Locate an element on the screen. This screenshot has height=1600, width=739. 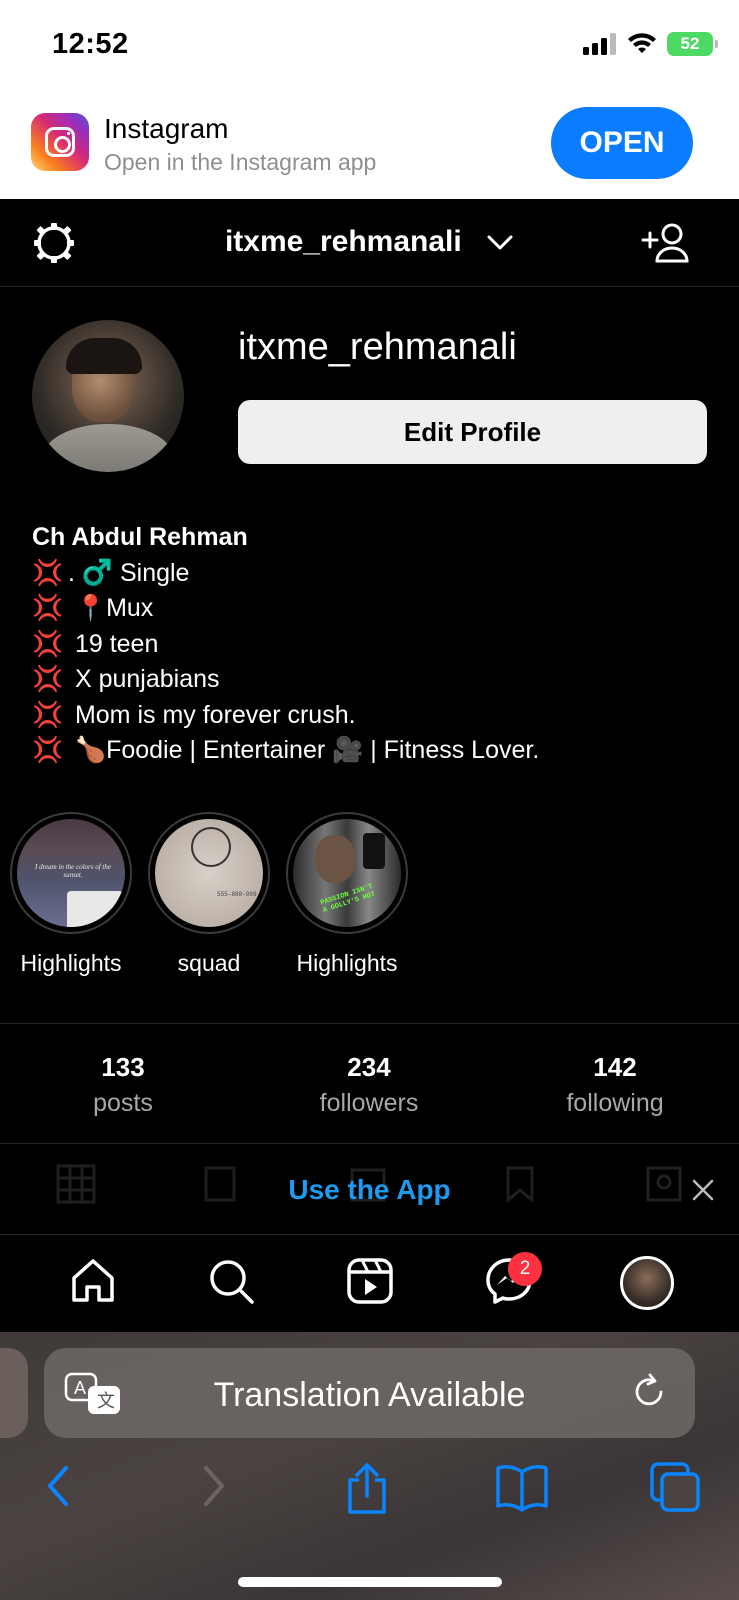
wifi-icon is located at coordinates (642, 43).